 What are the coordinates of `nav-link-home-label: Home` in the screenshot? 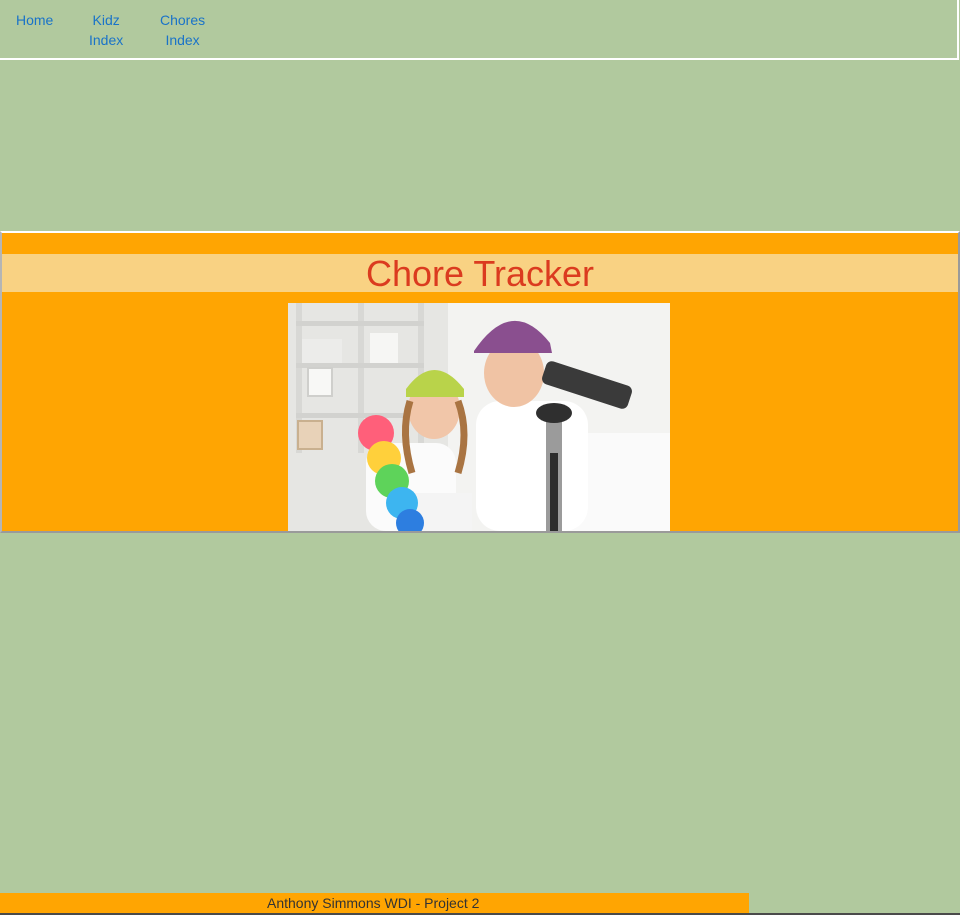 It's located at (35, 20).